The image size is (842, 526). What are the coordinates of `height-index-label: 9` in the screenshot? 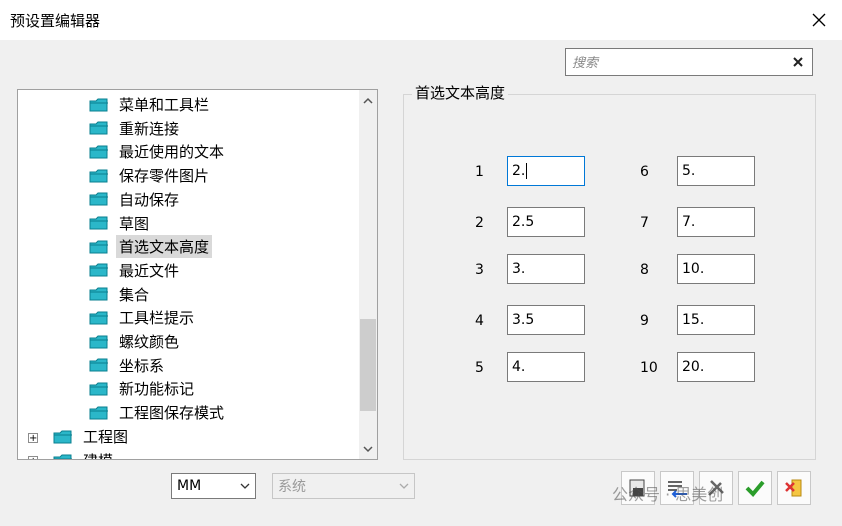 It's located at (644, 321).